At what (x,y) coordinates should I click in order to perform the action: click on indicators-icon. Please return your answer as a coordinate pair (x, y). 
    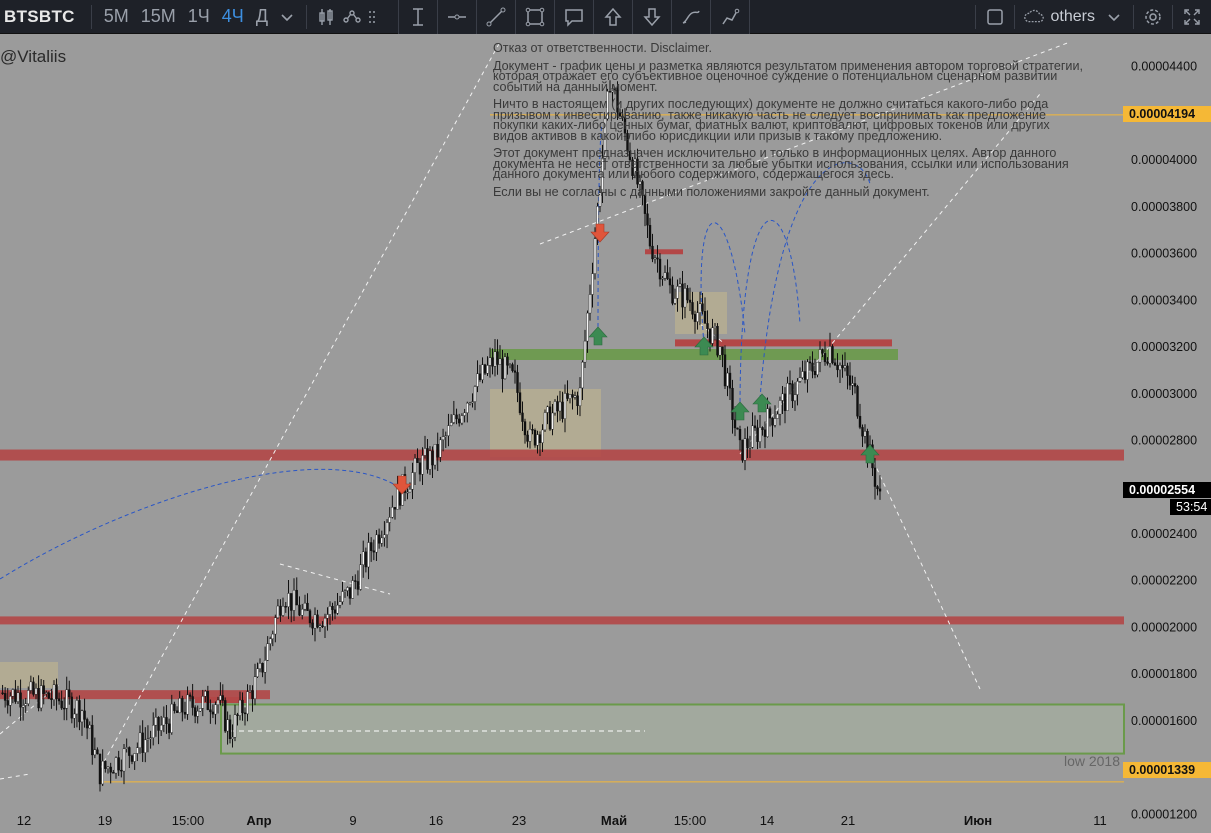
    Looking at the image, I should click on (352, 17).